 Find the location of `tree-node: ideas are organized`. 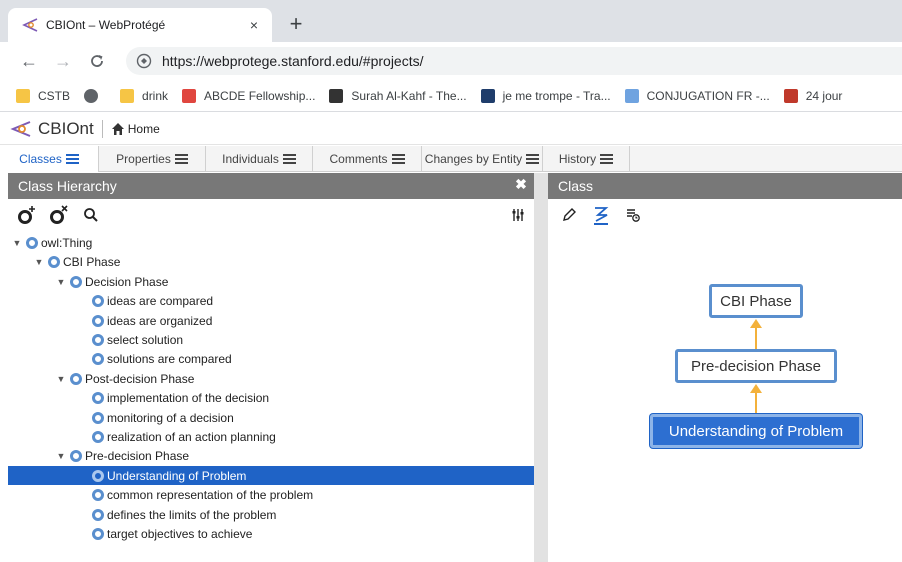

tree-node: ideas are organized is located at coordinates (271, 320).